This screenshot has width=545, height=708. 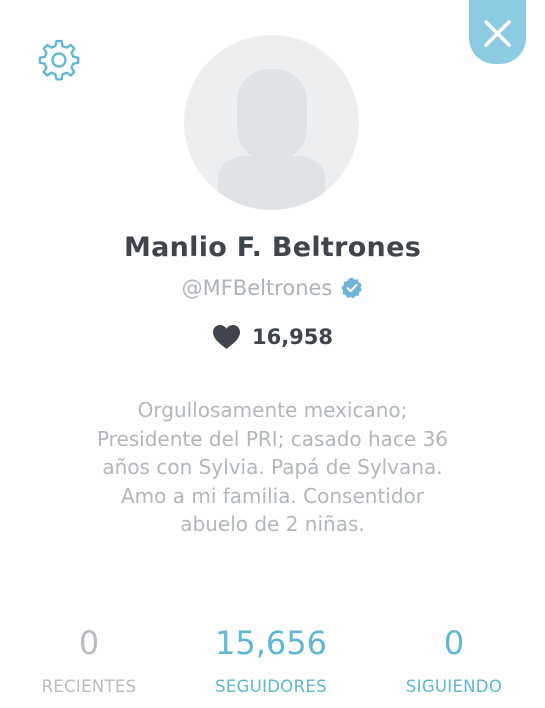 I want to click on gear-icon, so click(x=59, y=60).